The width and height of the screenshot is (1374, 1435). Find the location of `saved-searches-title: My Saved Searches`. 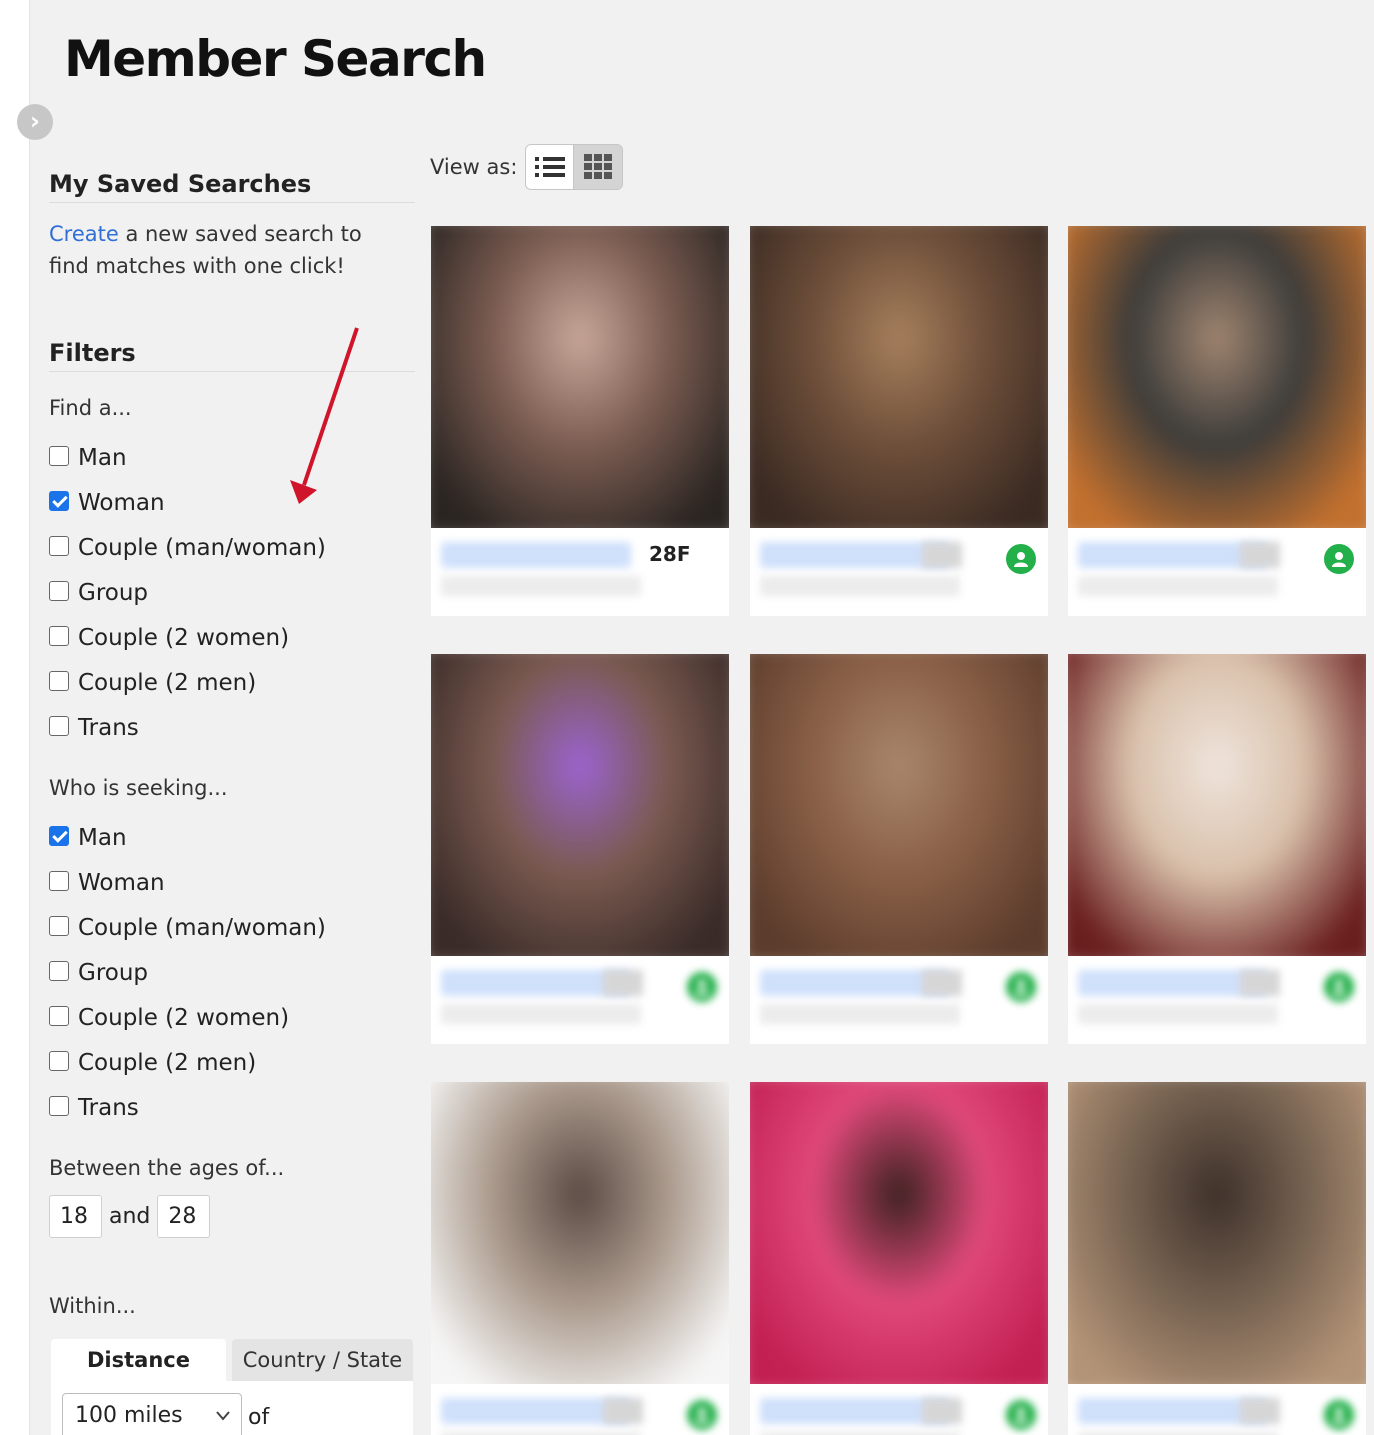

saved-searches-title: My Saved Searches is located at coordinates (232, 186).